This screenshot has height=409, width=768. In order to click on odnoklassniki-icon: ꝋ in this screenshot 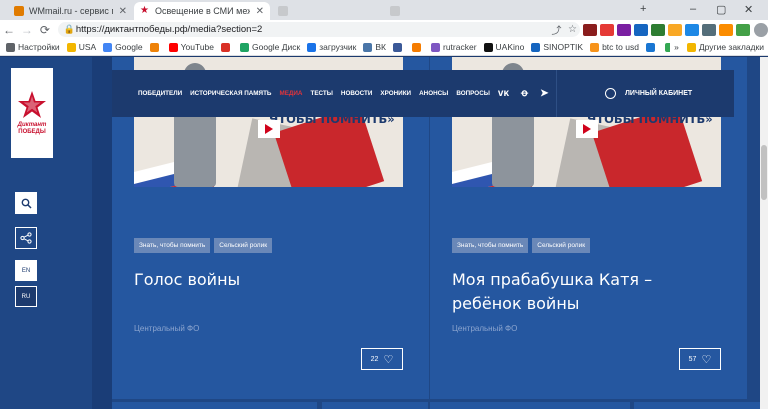, I will do `click(524, 93)`.